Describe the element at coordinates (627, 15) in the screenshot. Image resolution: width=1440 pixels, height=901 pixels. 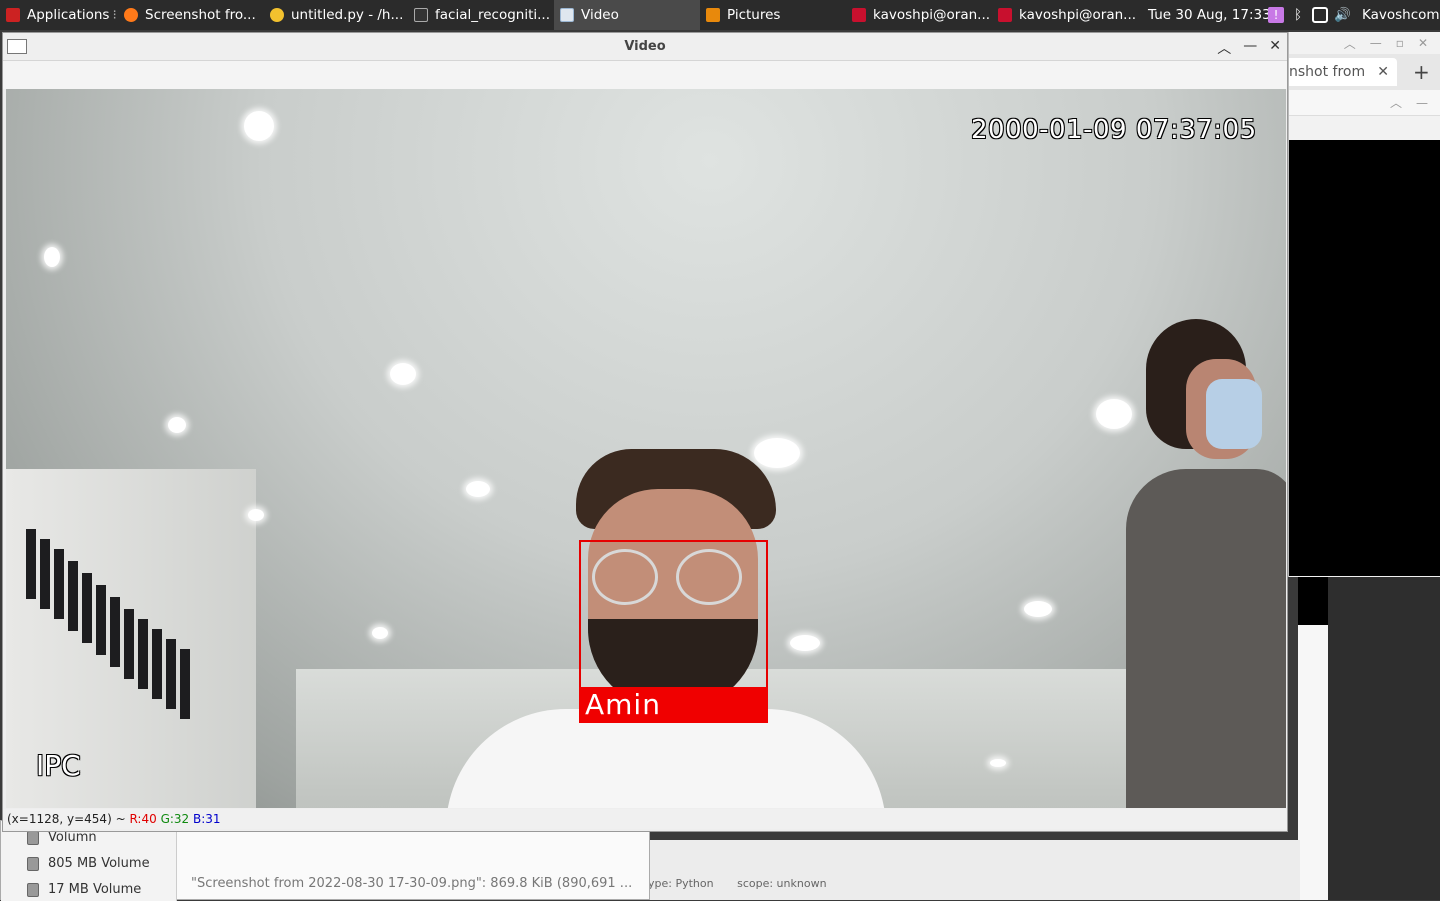
I see `task-video: Video` at that location.